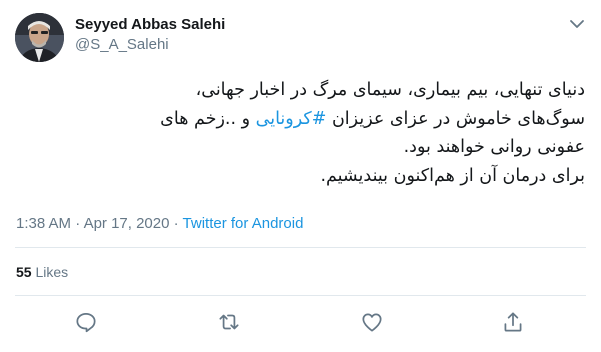 Image resolution: width=601 pixels, height=352 pixels. Describe the element at coordinates (577, 24) in the screenshot. I see `chevron-down-icon` at that location.